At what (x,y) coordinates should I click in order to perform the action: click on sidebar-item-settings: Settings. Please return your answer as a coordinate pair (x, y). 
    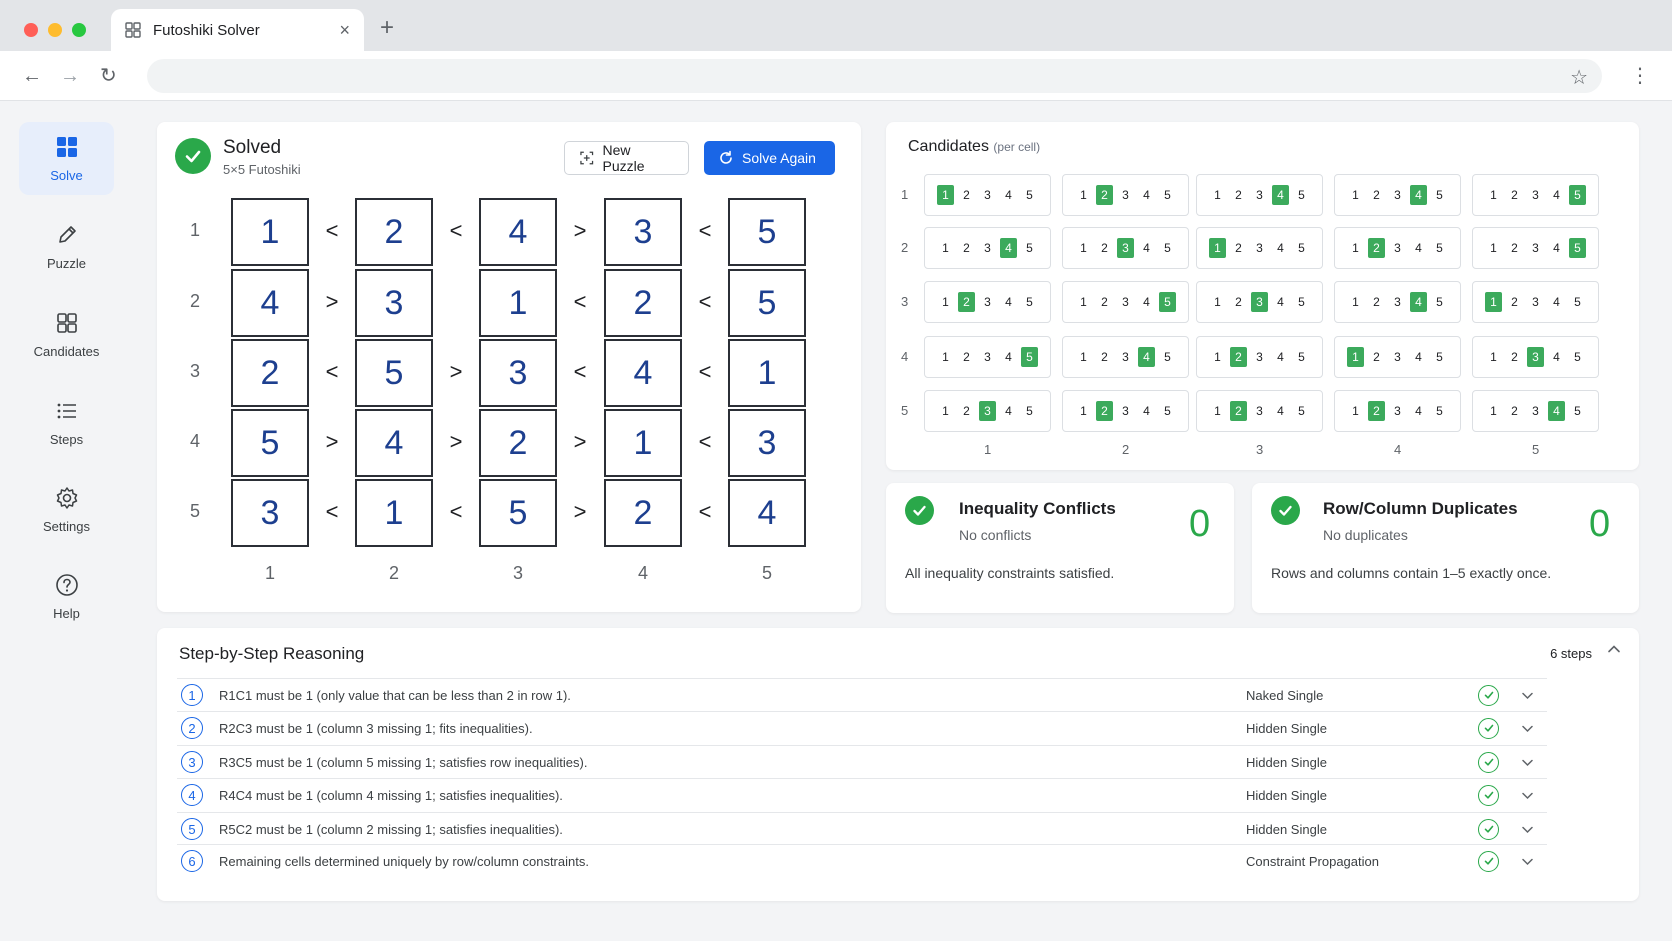
    Looking at the image, I should click on (66, 509).